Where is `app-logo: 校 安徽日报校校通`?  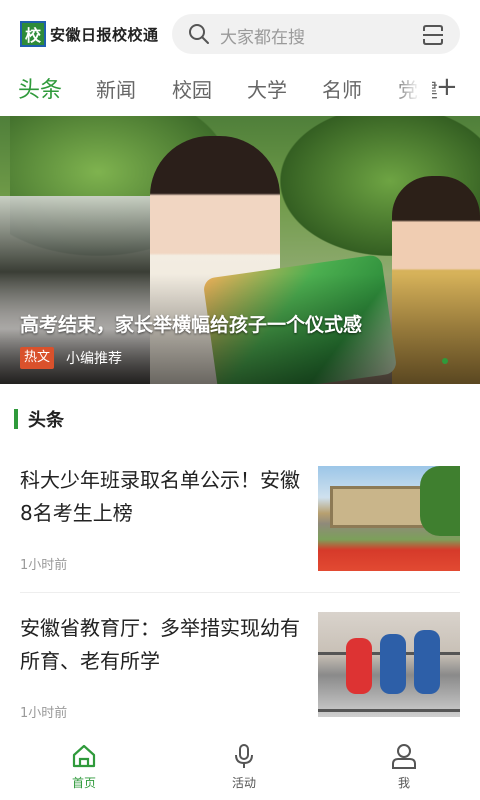 app-logo: 校 安徽日报校校通 is located at coordinates (89, 34).